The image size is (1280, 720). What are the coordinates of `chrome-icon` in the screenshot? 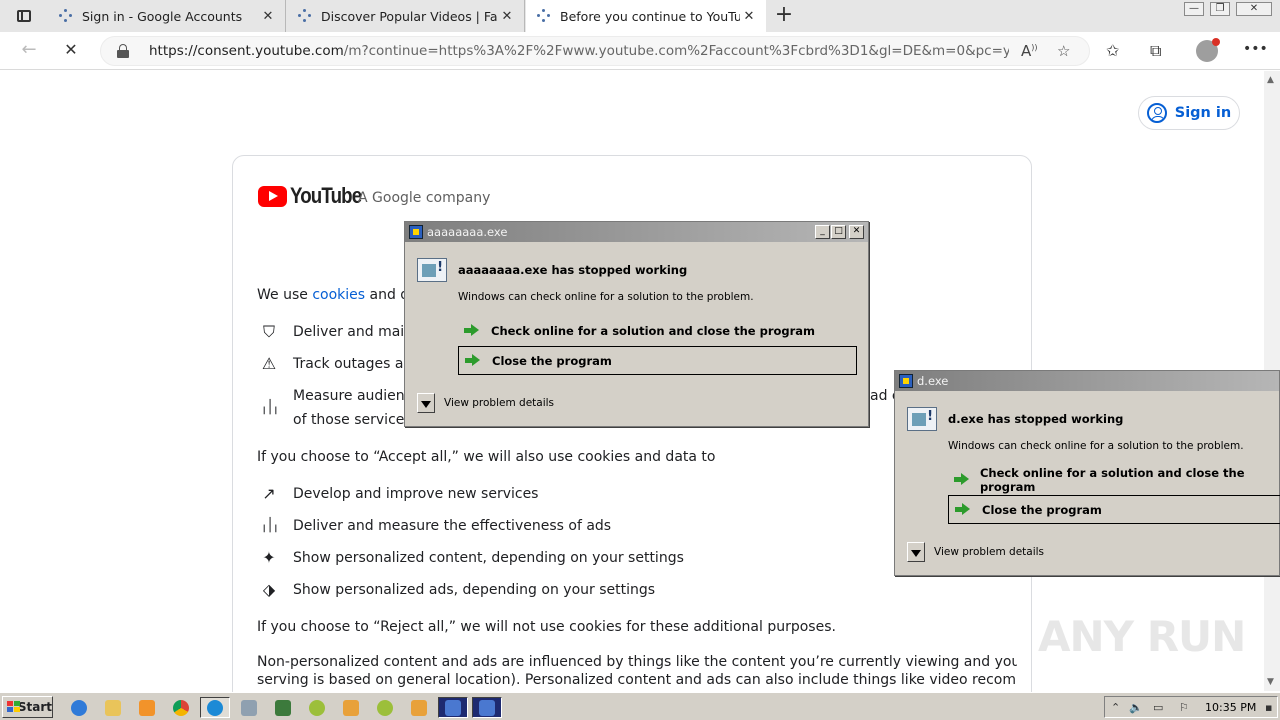 It's located at (181, 707).